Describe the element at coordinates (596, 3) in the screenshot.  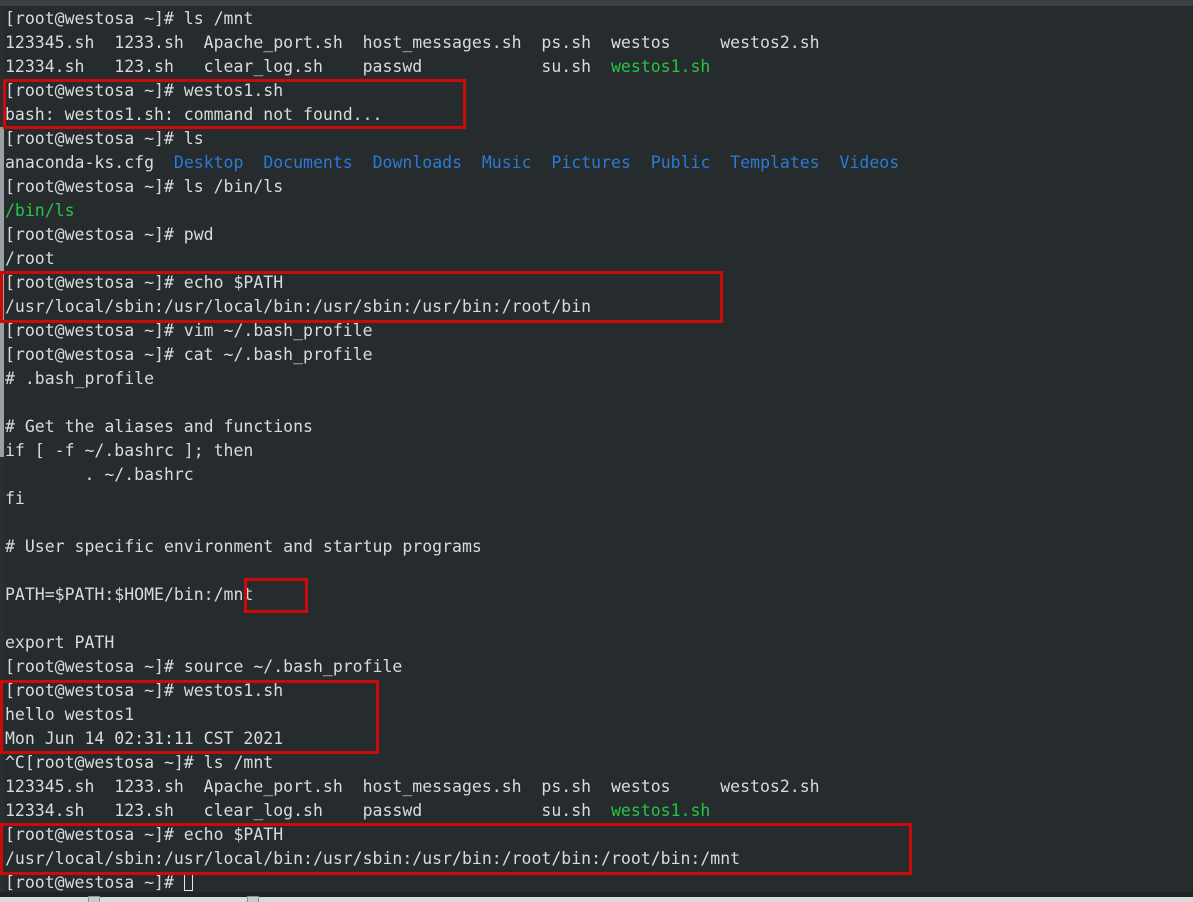
I see `window-titlebar` at that location.